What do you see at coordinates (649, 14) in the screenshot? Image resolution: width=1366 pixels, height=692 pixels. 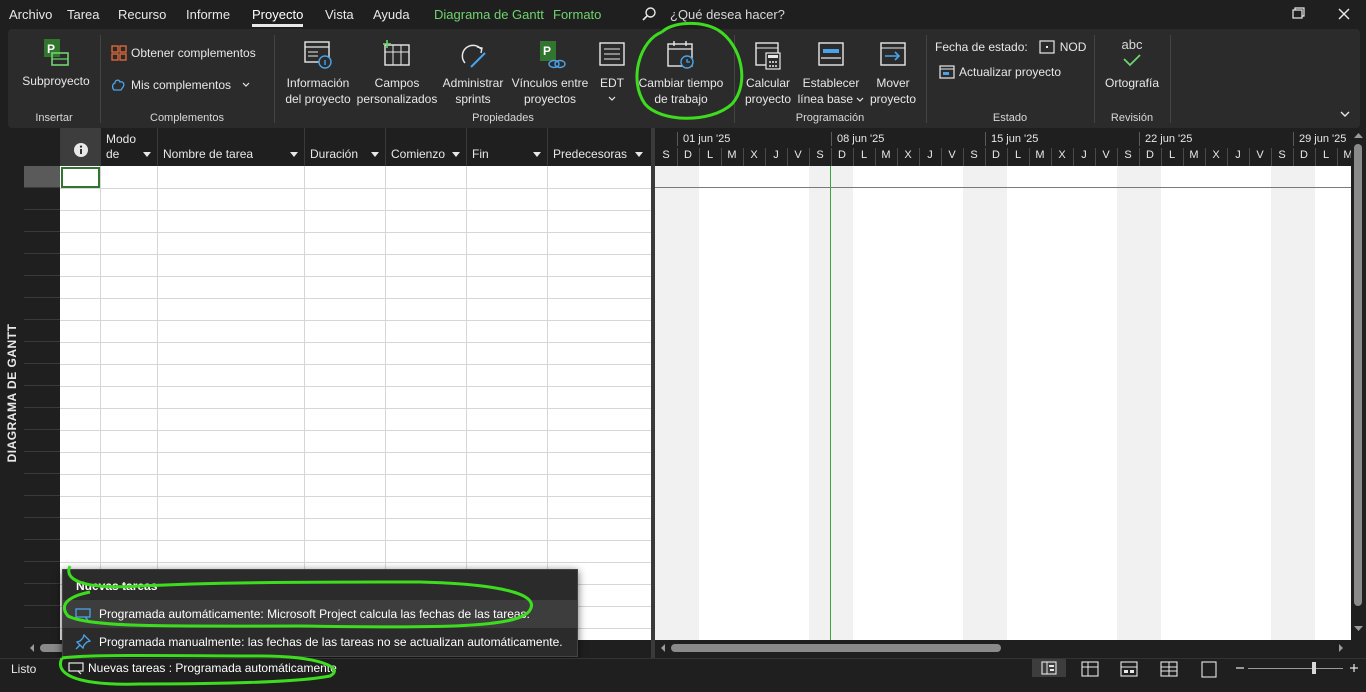 I see `search-icon` at bounding box center [649, 14].